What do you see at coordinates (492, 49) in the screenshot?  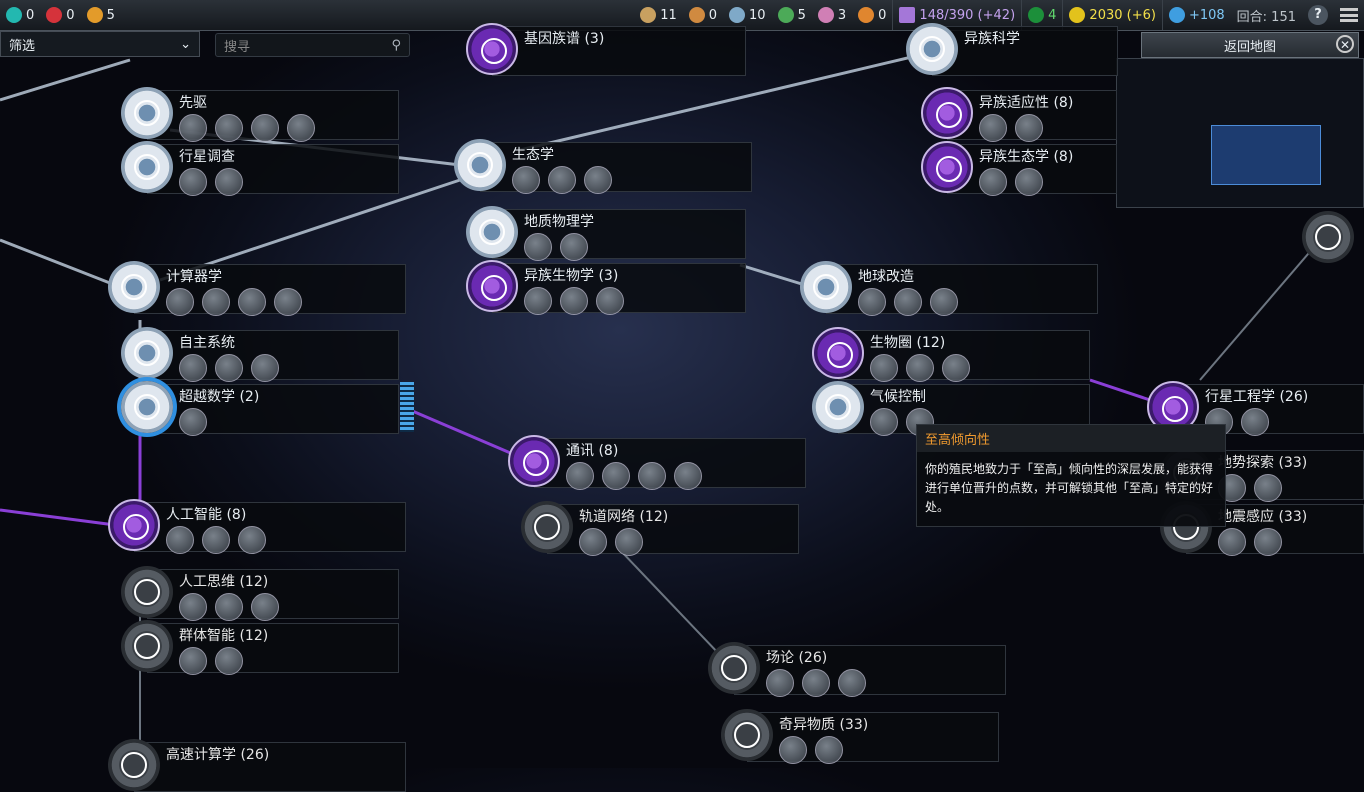 I see `genetics-icon` at bounding box center [492, 49].